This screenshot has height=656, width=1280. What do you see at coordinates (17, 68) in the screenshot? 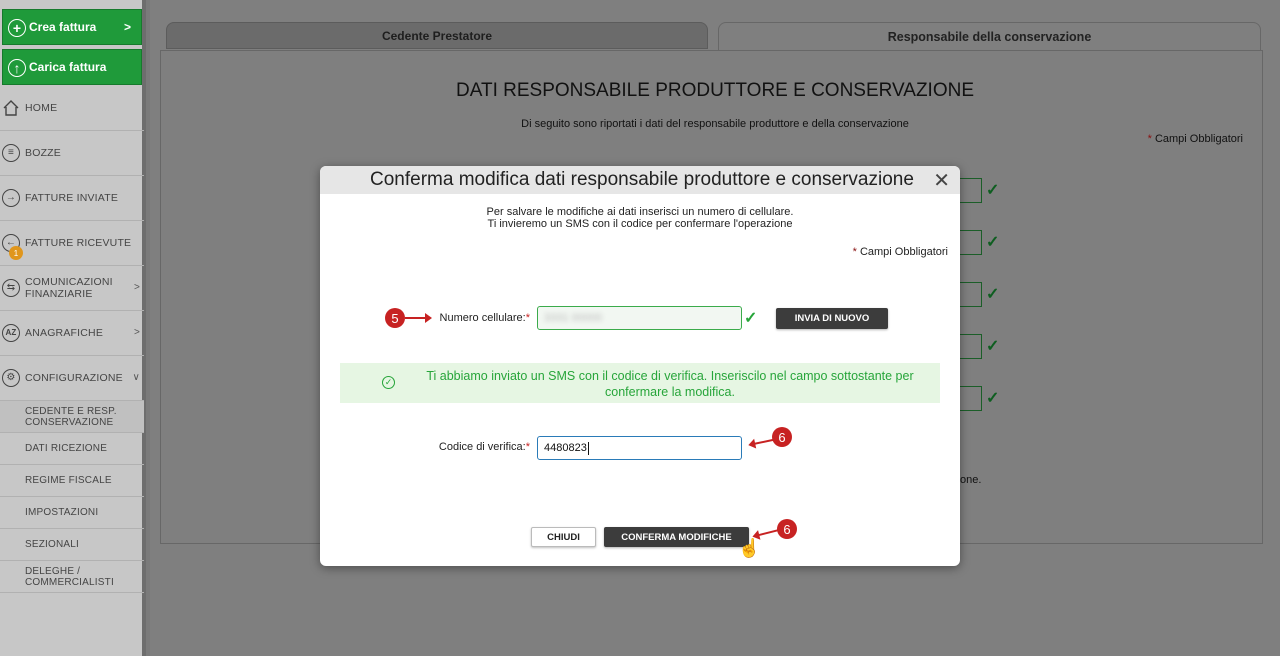
I see `upload-icon: ↑` at bounding box center [17, 68].